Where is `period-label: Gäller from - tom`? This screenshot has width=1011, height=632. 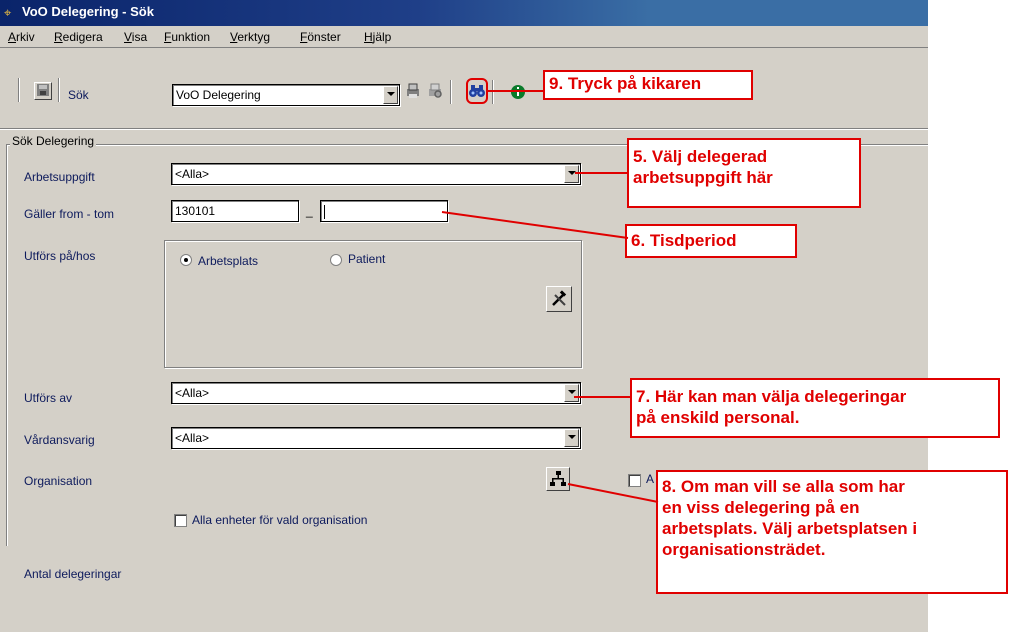
period-label: Gäller from - tom is located at coordinates (69, 214).